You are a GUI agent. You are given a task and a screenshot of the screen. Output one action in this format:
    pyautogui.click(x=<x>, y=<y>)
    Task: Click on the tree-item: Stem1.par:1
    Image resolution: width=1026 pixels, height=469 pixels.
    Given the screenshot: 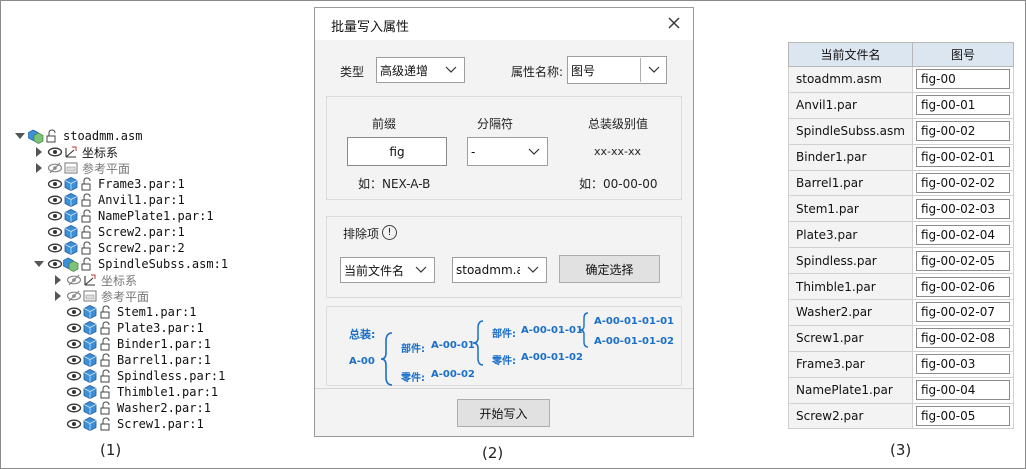 What is the action you would take?
    pyautogui.click(x=123, y=312)
    